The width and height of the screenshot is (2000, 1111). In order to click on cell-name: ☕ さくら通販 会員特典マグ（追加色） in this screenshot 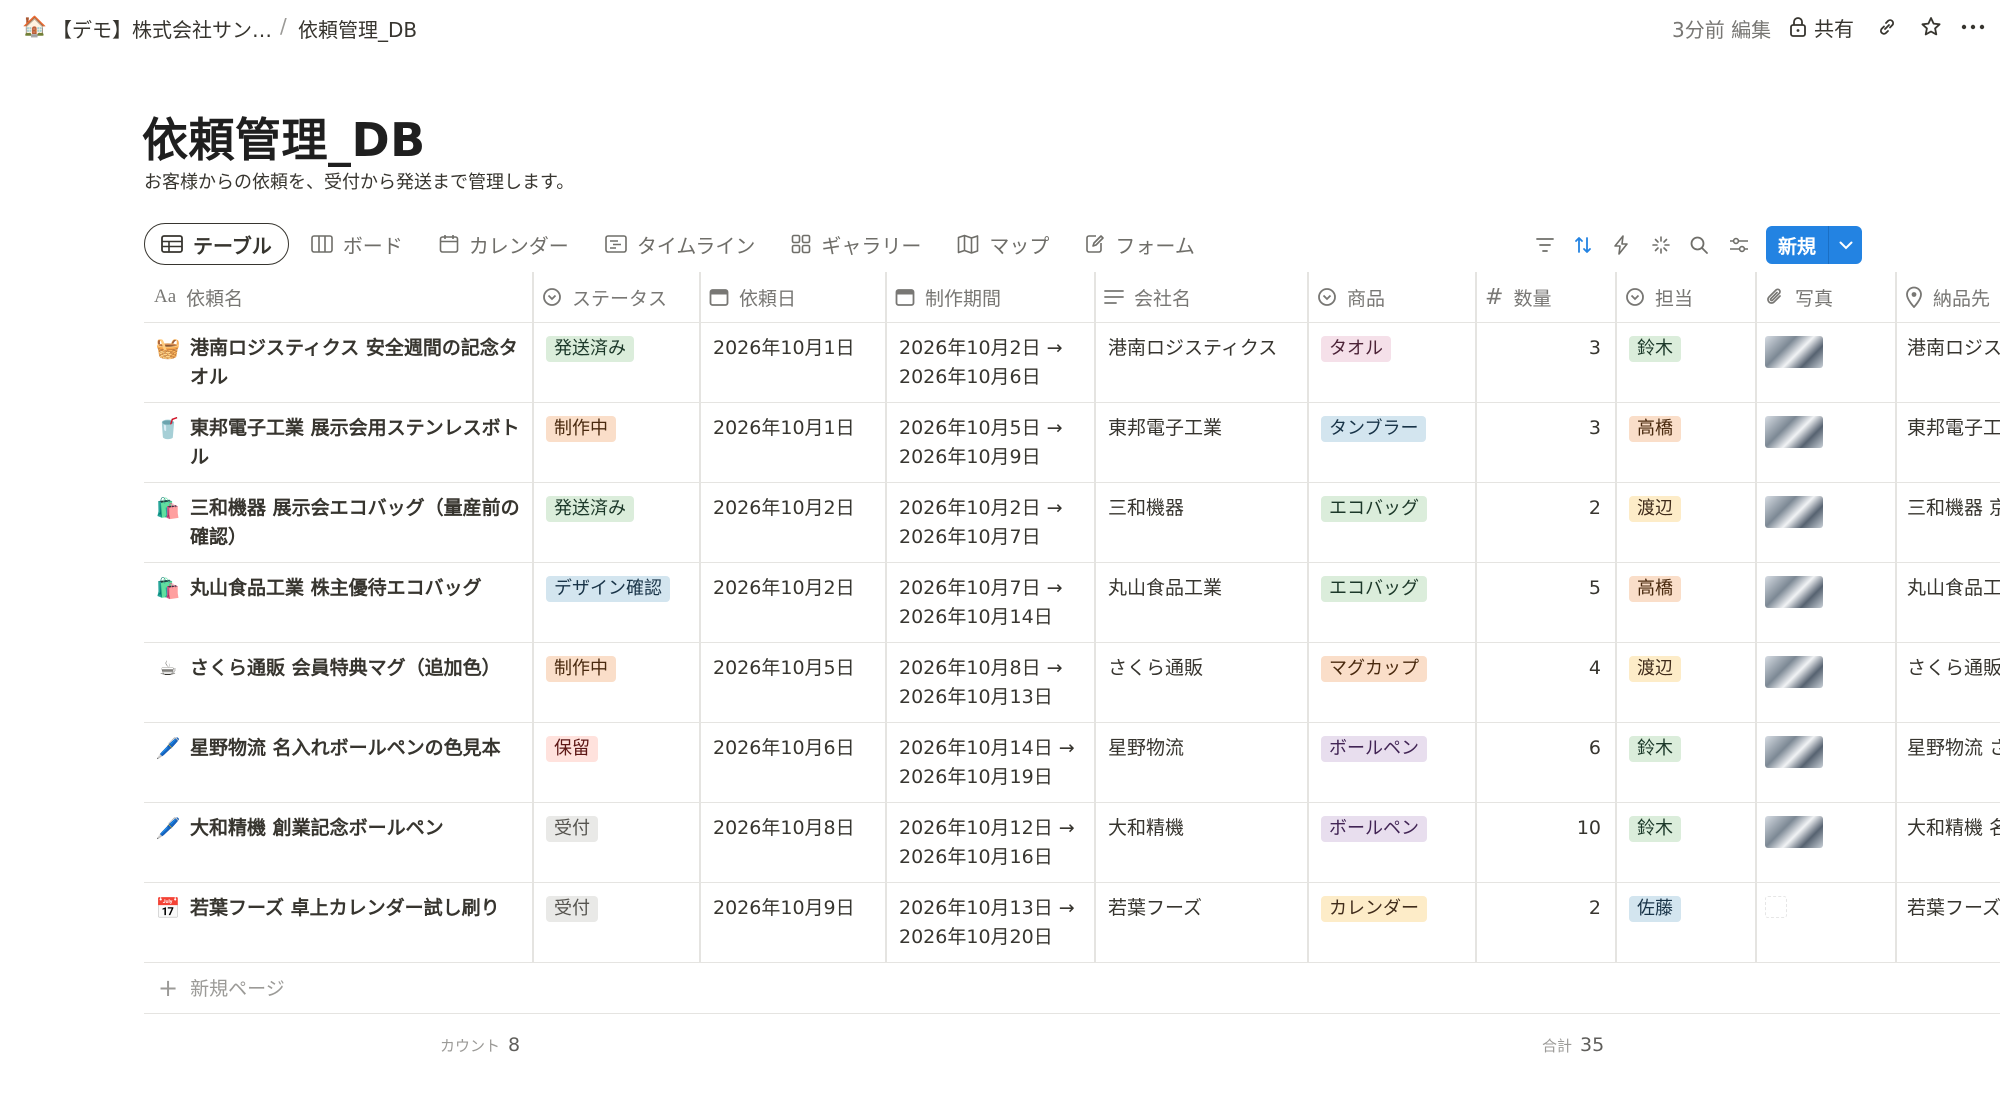, I will do `click(338, 682)`.